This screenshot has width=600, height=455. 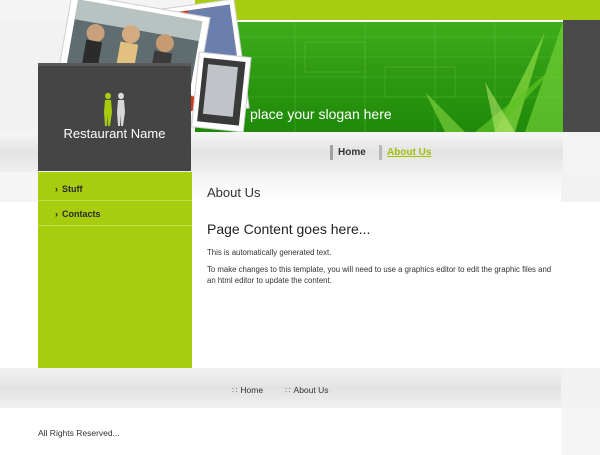 I want to click on restaurant-name: Restaurant Name, so click(x=114, y=133).